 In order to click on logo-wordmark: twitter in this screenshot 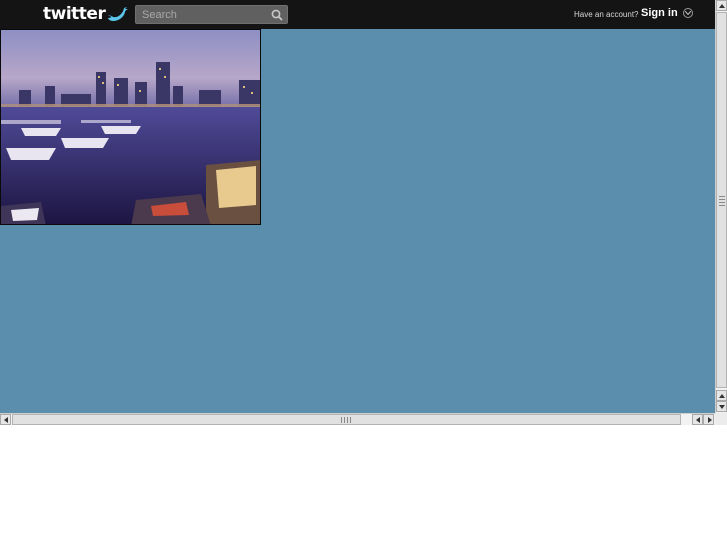, I will do `click(74, 14)`.